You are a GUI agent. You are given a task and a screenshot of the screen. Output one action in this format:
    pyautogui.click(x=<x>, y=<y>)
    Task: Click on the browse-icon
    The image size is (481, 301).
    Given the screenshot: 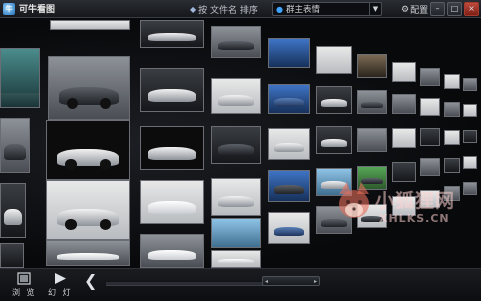 What is the action you would take?
    pyautogui.click(x=24, y=278)
    